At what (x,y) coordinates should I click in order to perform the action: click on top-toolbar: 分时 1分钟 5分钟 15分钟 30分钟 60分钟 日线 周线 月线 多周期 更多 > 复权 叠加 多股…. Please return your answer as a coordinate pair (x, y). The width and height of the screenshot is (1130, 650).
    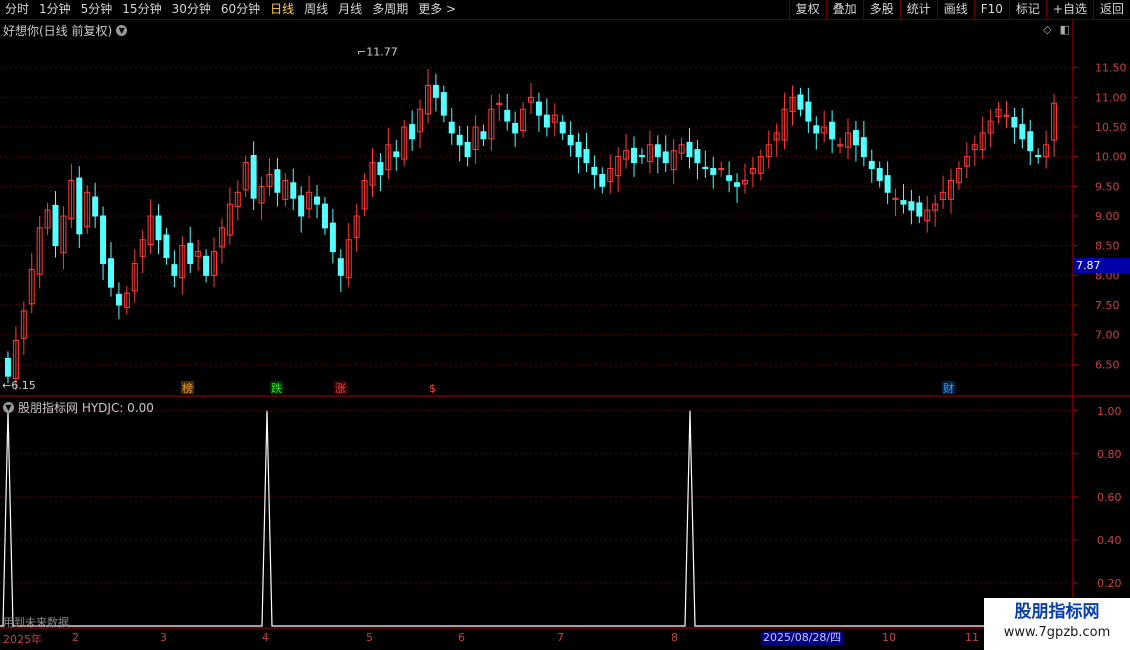
    Looking at the image, I should click on (565, 10).